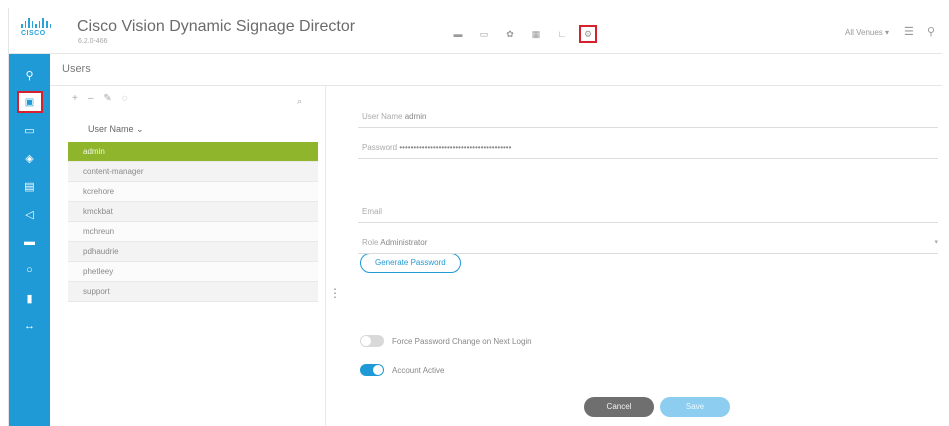 This screenshot has height=426, width=949. Describe the element at coordinates (382, 116) in the screenshot. I see `username-label: User Name` at that location.